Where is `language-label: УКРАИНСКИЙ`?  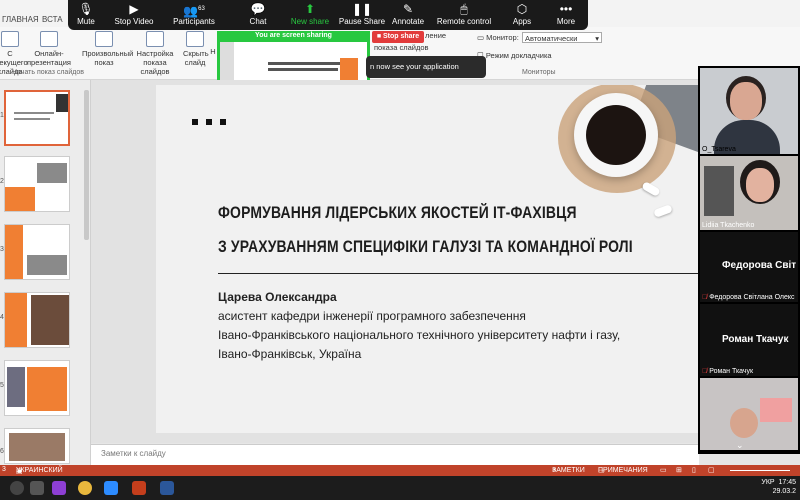
language-label: УКРАИНСКИЙ is located at coordinates (39, 470).